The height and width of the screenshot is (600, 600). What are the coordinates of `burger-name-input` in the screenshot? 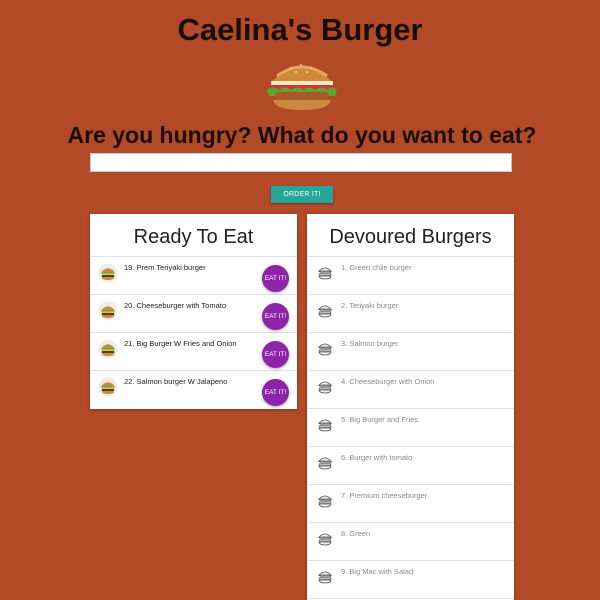 It's located at (301, 162).